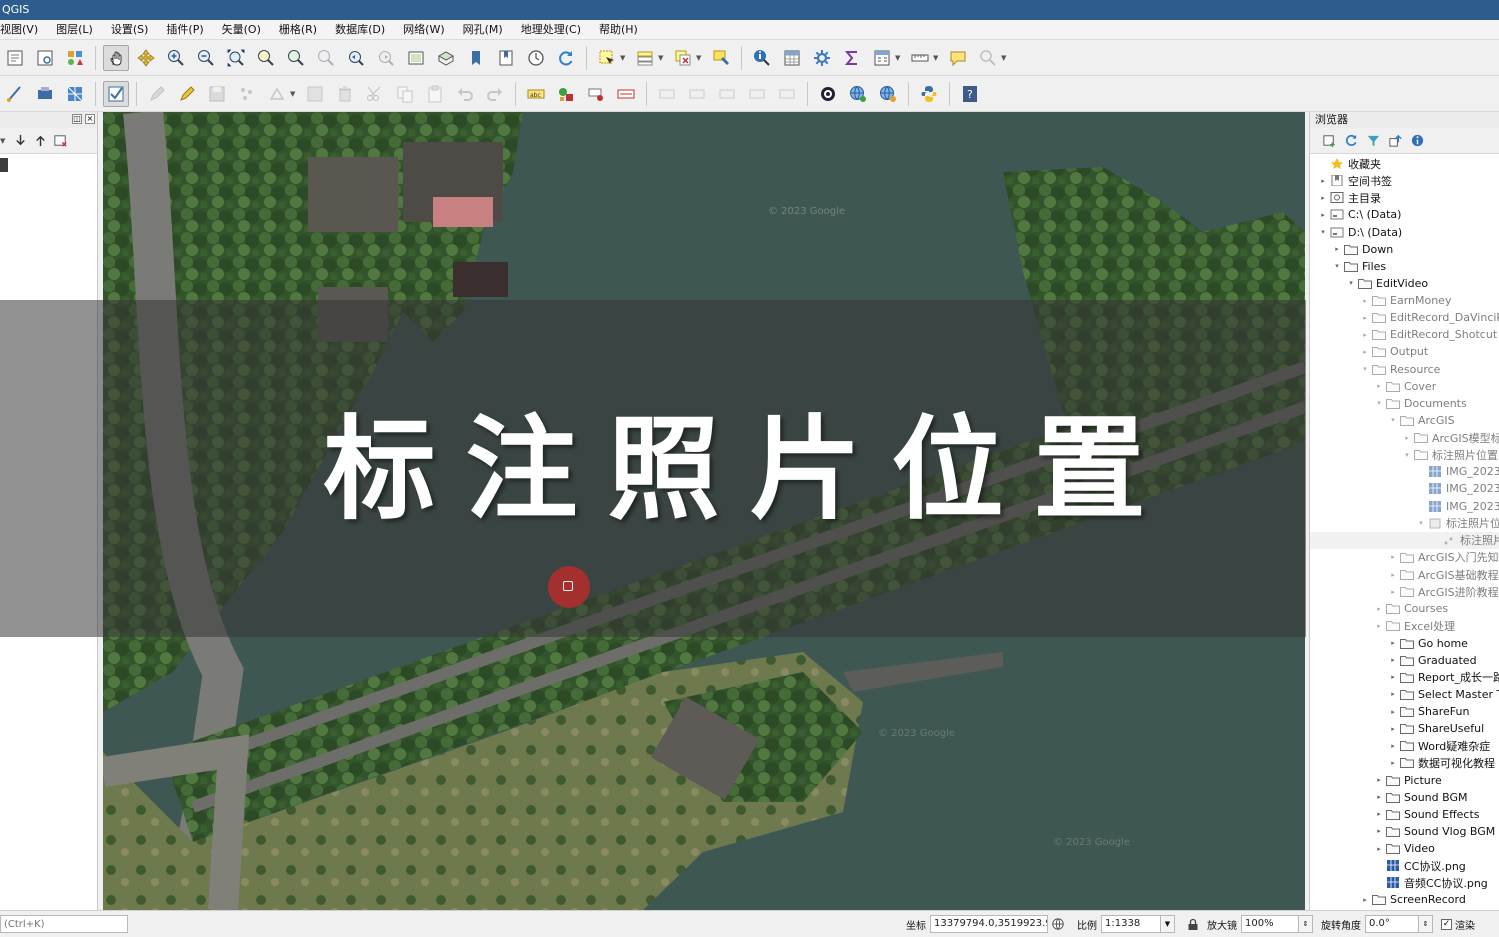 The image size is (1499, 937). What do you see at coordinates (1404, 300) in the screenshot?
I see `browser-item: ▸ EarnMoney` at bounding box center [1404, 300].